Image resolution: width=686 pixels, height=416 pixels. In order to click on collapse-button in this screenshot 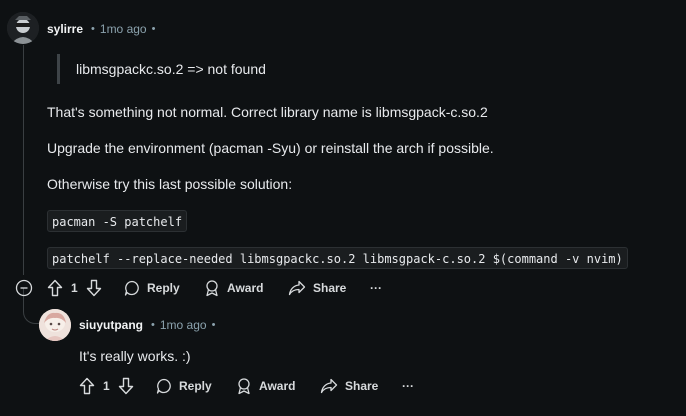, I will do `click(24, 288)`.